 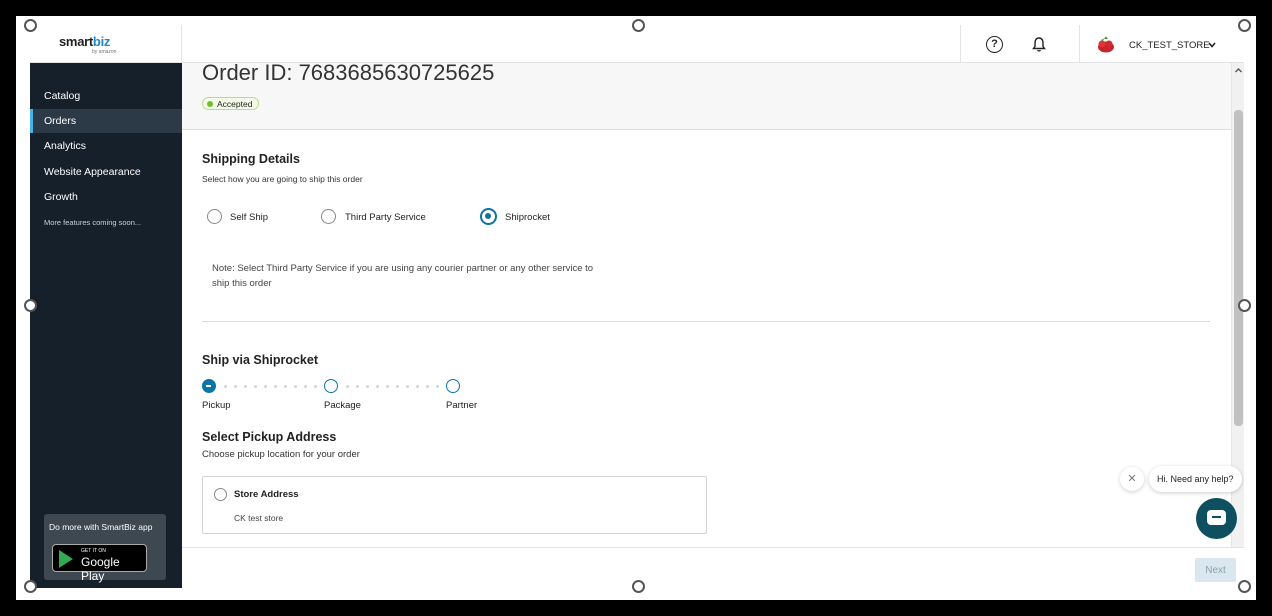 I want to click on step-label-partner: Partner, so click(x=462, y=405).